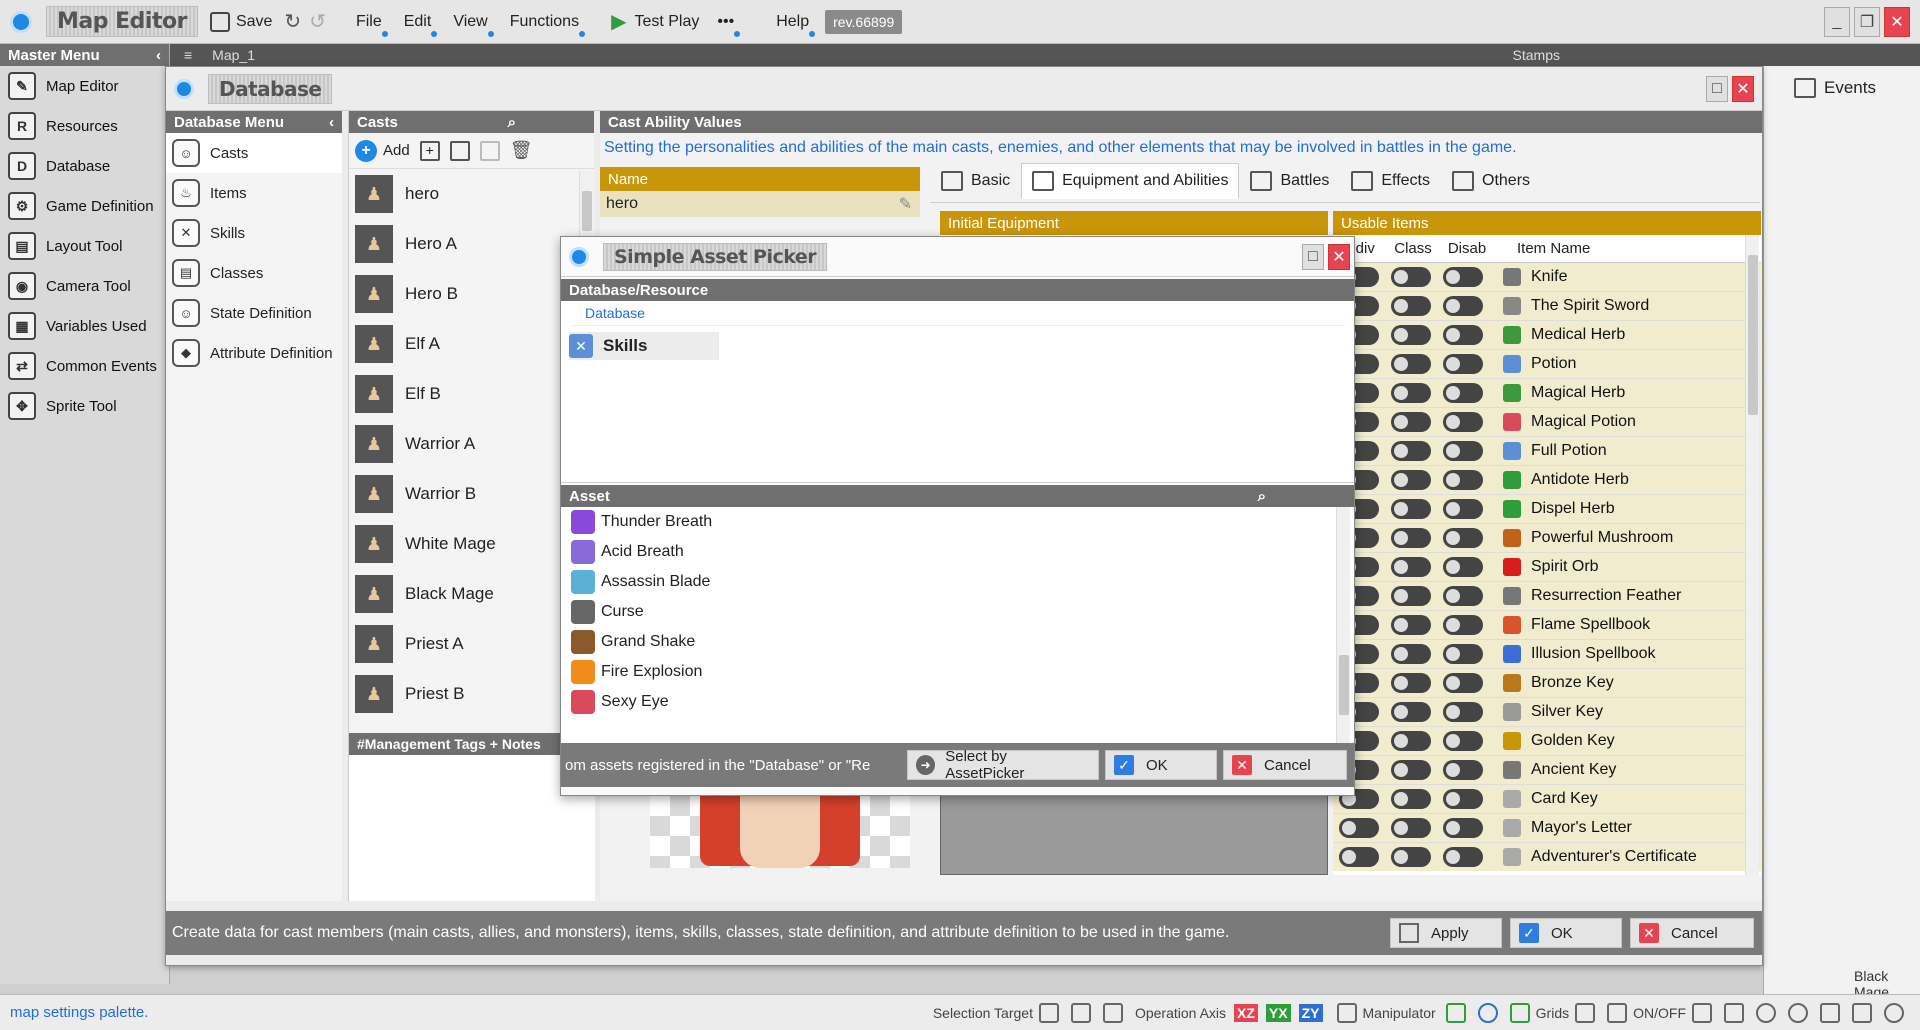  I want to click on select-area-icon, so click(1112, 1012).